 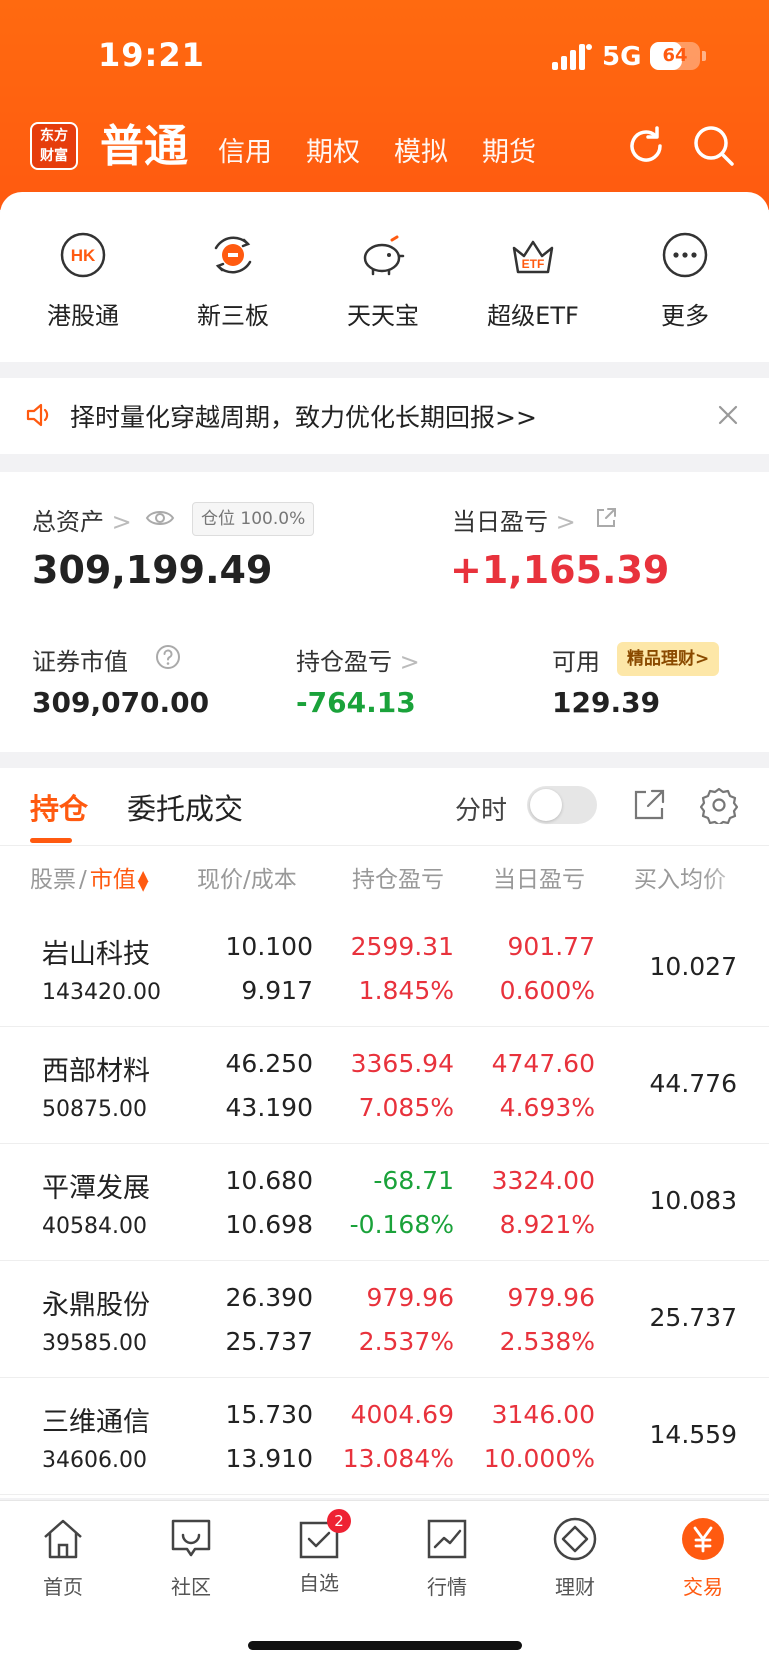 I want to click on available-value: 129.39, so click(x=606, y=702).